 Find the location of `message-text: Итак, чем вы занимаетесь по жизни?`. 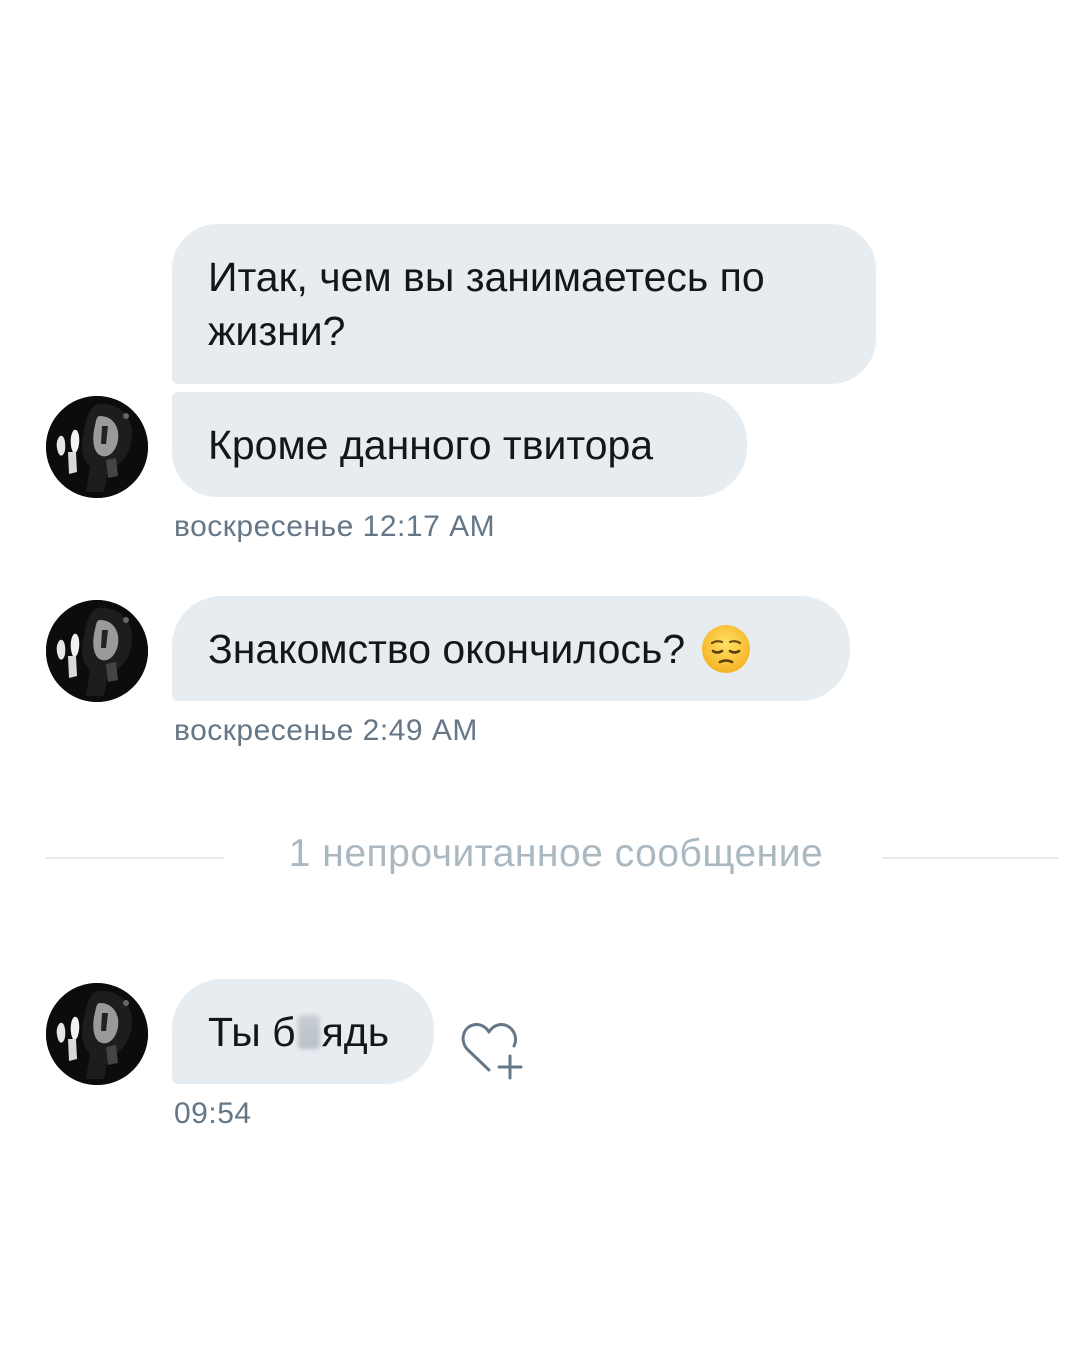

message-text: Итак, чем вы занимаетесь по жизни? is located at coordinates (486, 304).